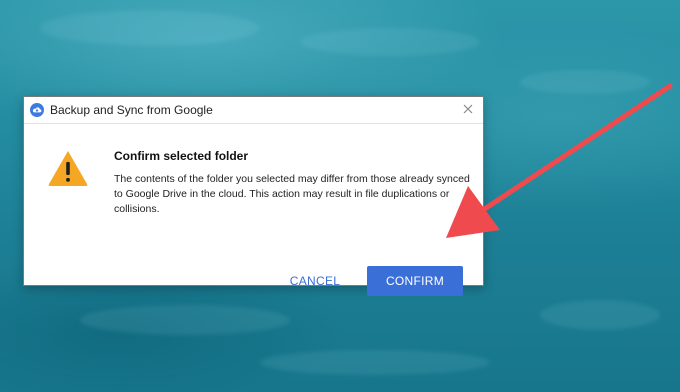 This screenshot has height=392, width=680. Describe the element at coordinates (131, 110) in the screenshot. I see `dialog-title: Backup and Sync from Google` at that location.